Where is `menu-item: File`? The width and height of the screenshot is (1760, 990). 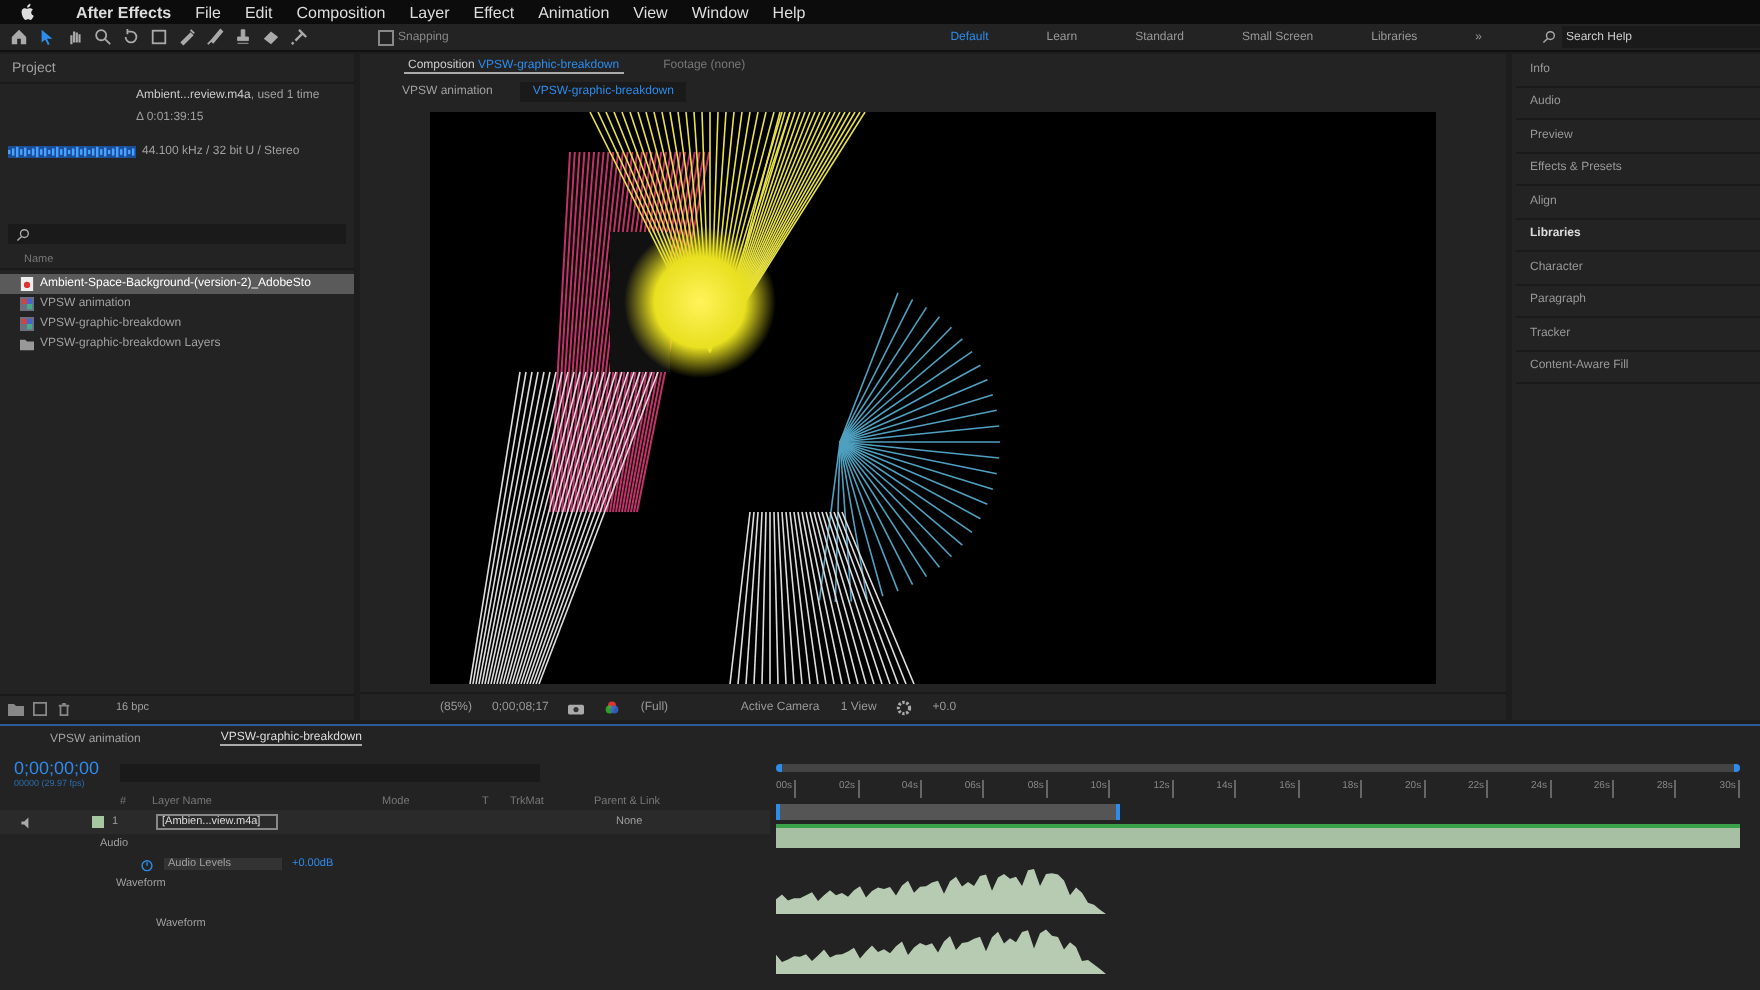 menu-item: File is located at coordinates (208, 12).